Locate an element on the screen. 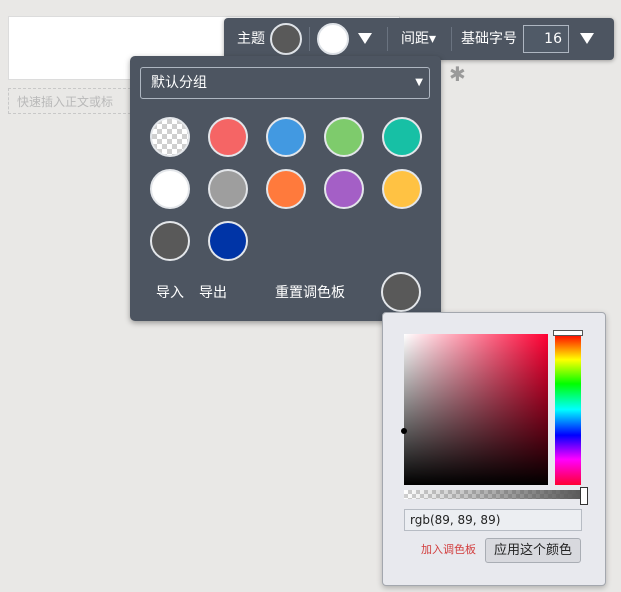  palette-group-select: 默认分组 ▼ is located at coordinates (285, 83).